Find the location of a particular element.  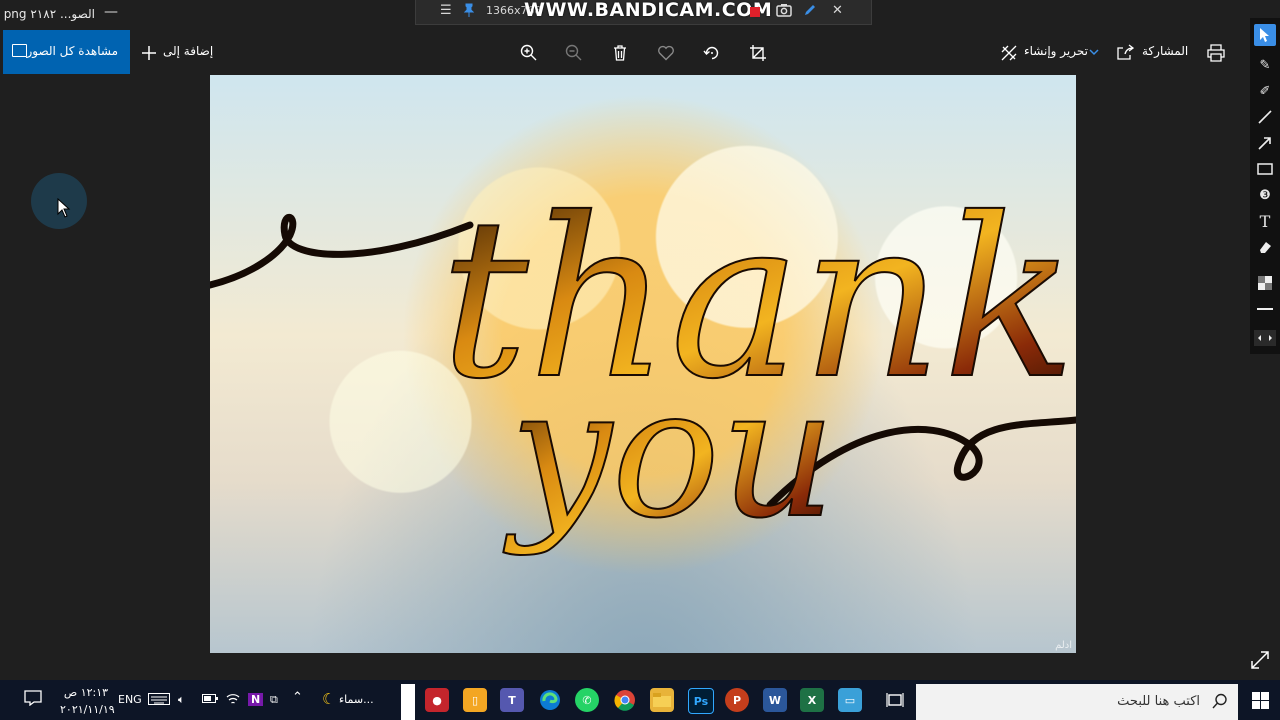

battery-icon is located at coordinates (210, 699).